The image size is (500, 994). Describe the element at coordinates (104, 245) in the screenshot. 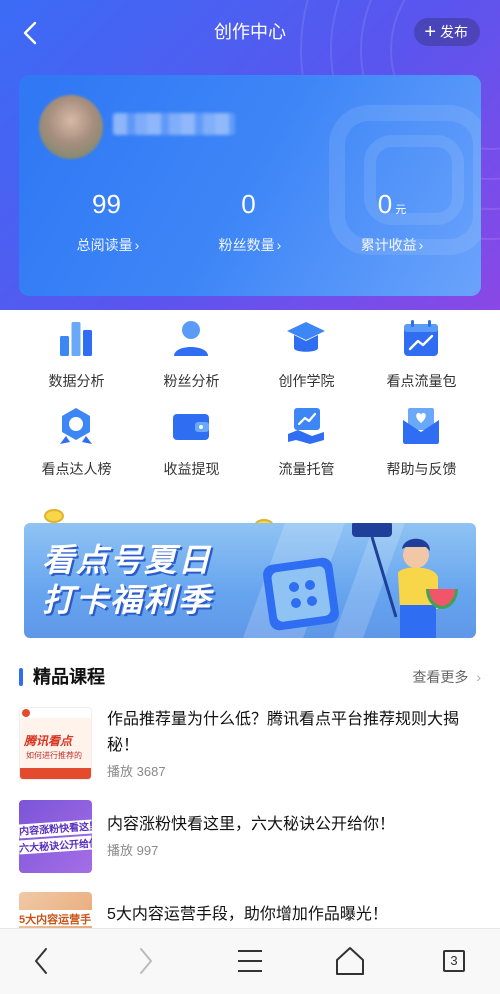

I see `stat-label: 总阅读量` at that location.